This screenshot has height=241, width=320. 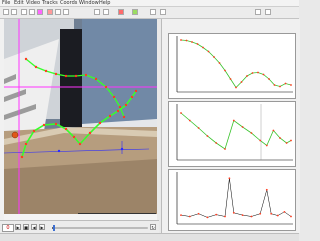 What do you see at coordinates (153, 227) in the screenshot?
I see `loop-icon: ↻` at bounding box center [153, 227].